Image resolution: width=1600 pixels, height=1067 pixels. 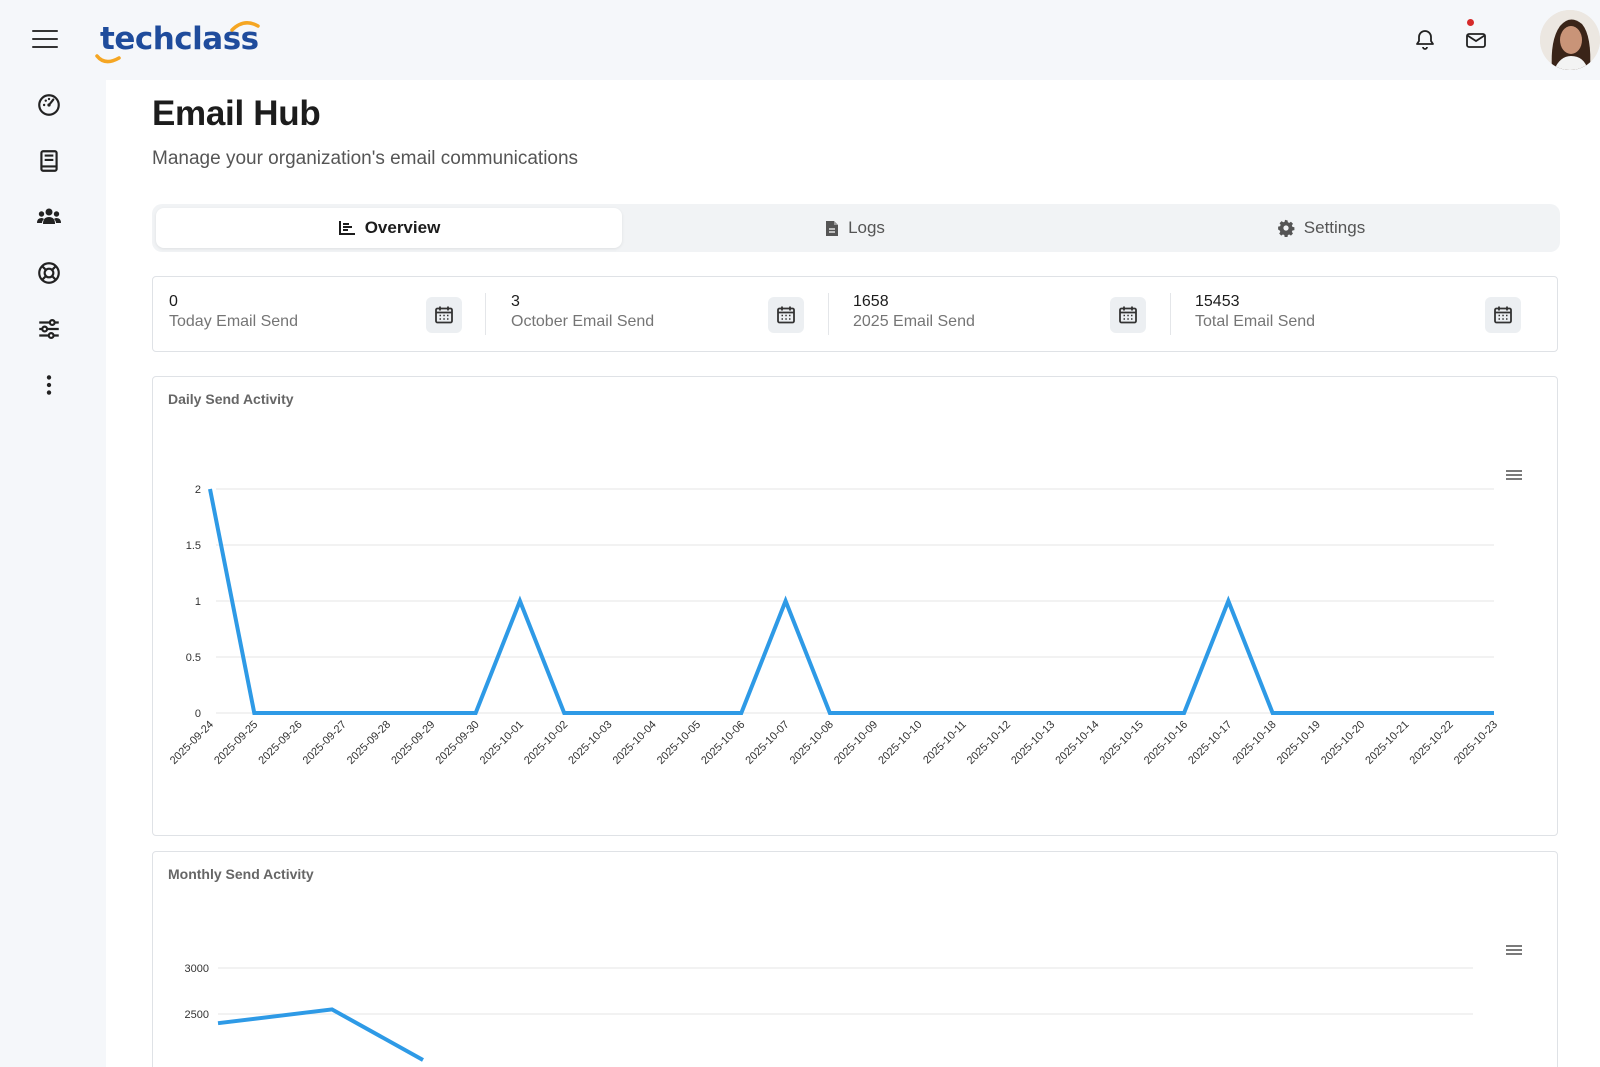 I want to click on stat-today: 0 Today Email Send, so click(x=328, y=314).